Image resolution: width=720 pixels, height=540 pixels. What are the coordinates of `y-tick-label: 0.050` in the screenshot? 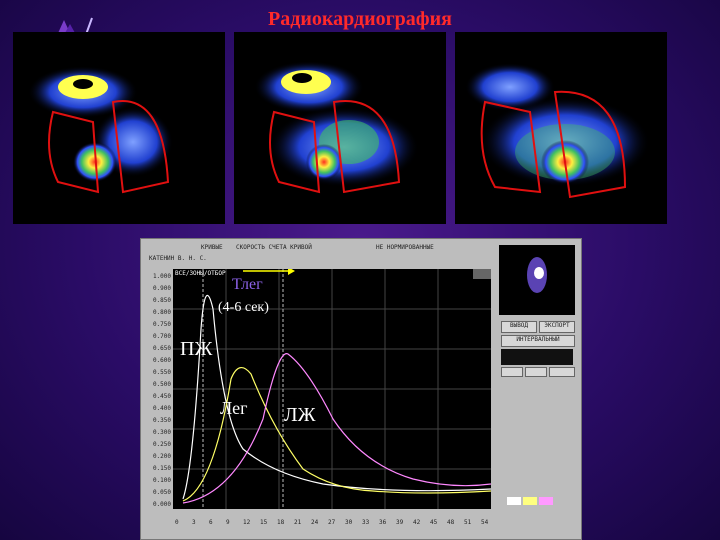 It's located at (161, 492).